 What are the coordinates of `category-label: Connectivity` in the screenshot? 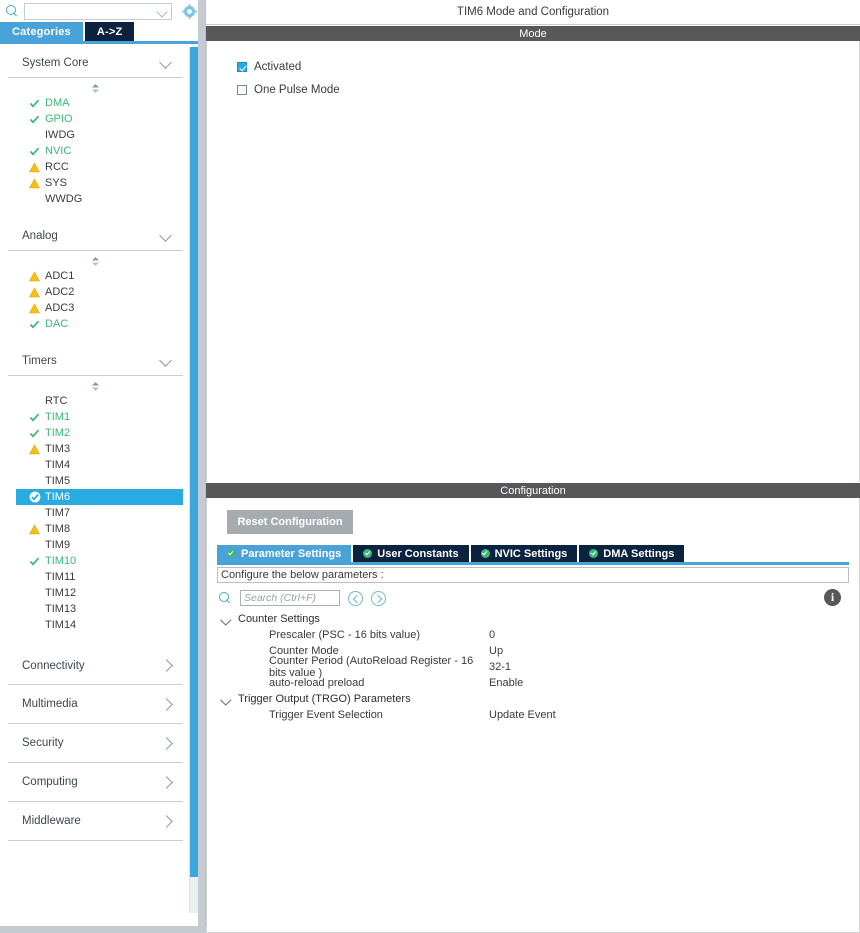 It's located at (53, 665).